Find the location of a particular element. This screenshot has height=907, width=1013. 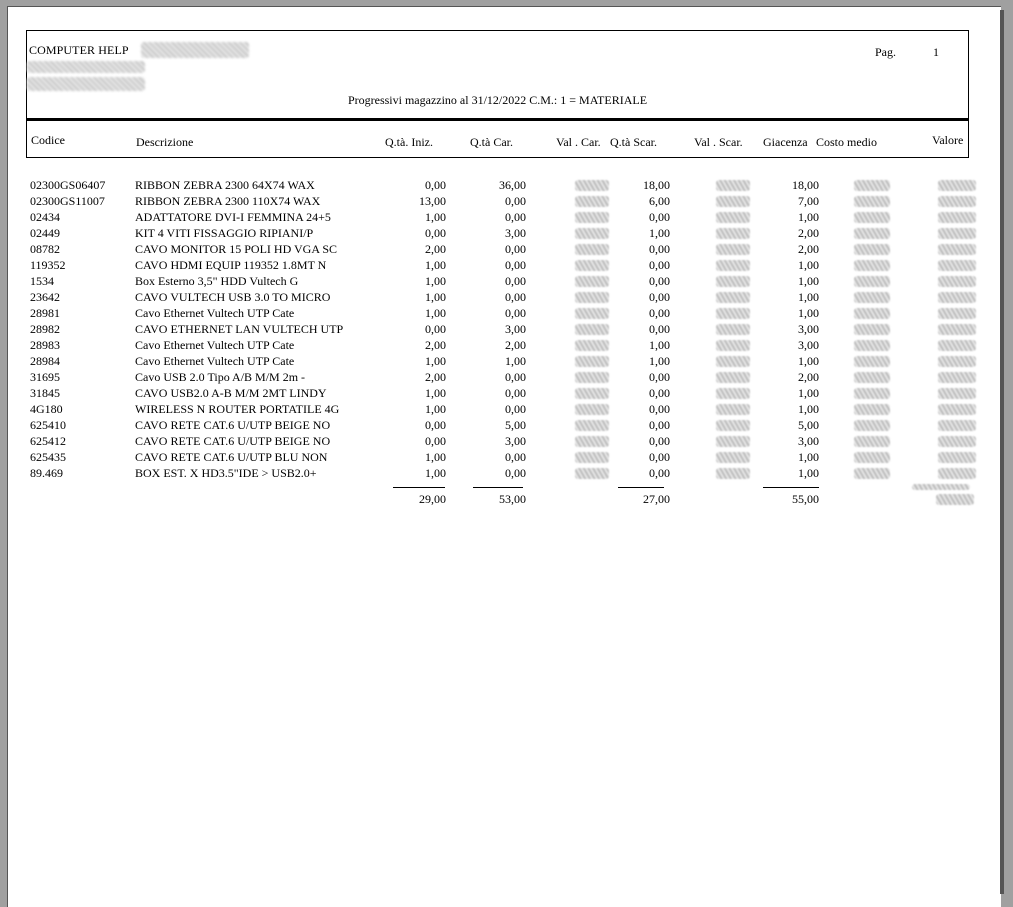

cell-codice: 28982 is located at coordinates (45, 329).